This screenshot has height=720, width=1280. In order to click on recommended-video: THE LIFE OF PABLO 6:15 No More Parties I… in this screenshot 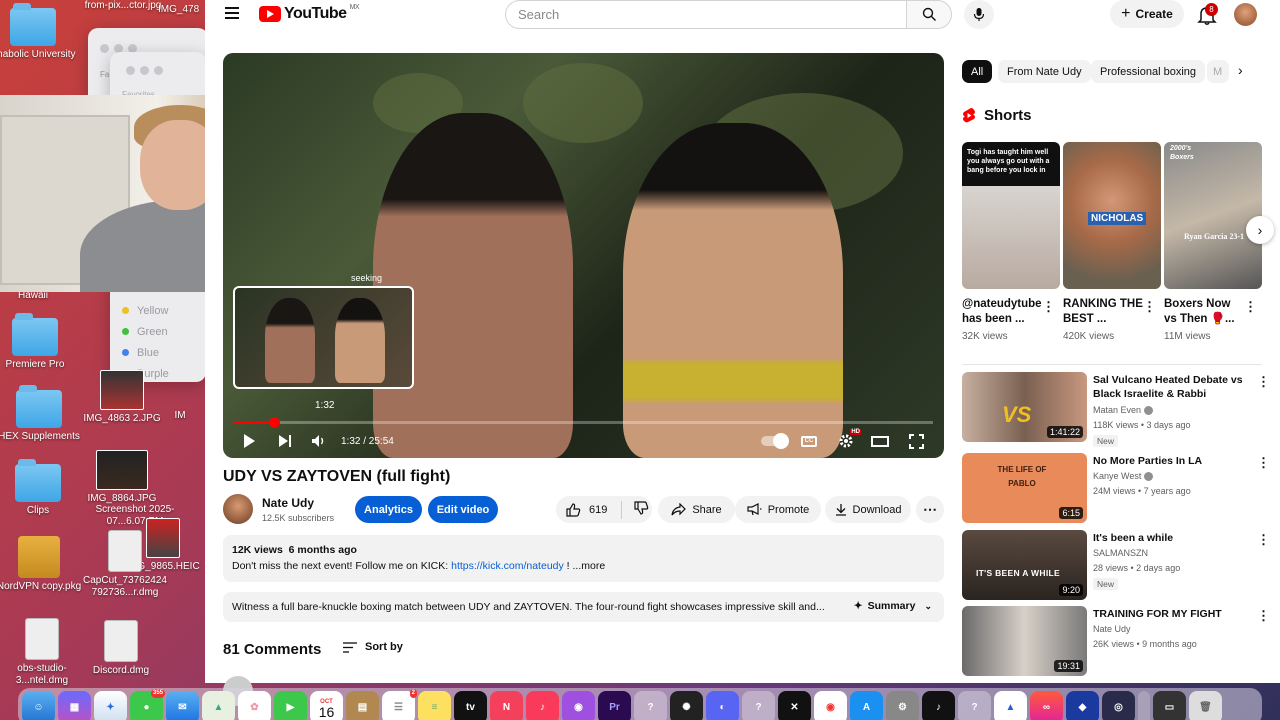, I will do `click(1117, 489)`.